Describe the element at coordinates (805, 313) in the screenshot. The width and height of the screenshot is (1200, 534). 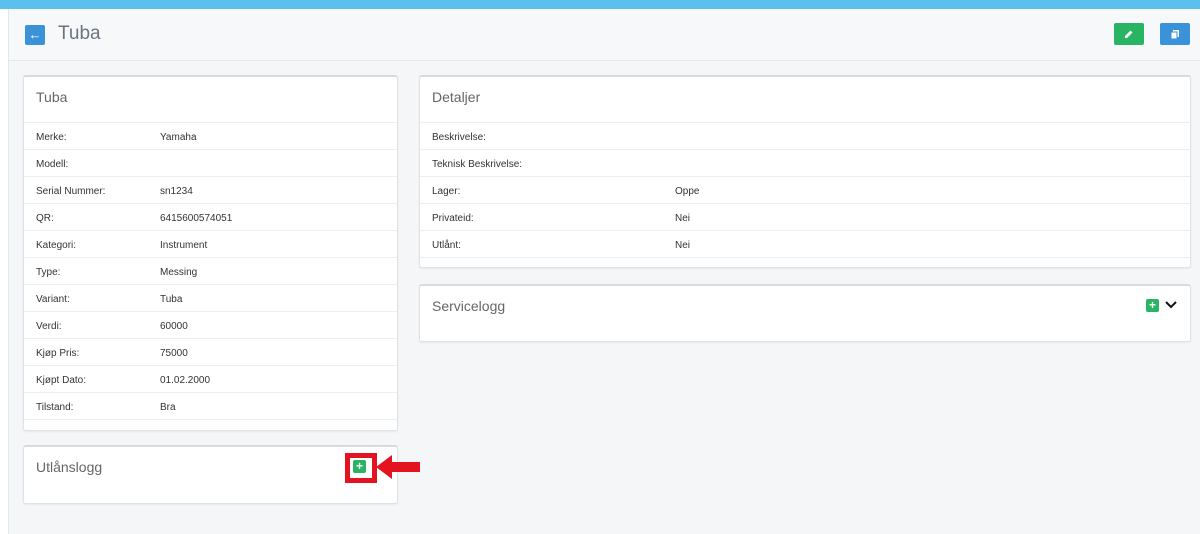
I see `service-log-card: Servicelogg +` at that location.